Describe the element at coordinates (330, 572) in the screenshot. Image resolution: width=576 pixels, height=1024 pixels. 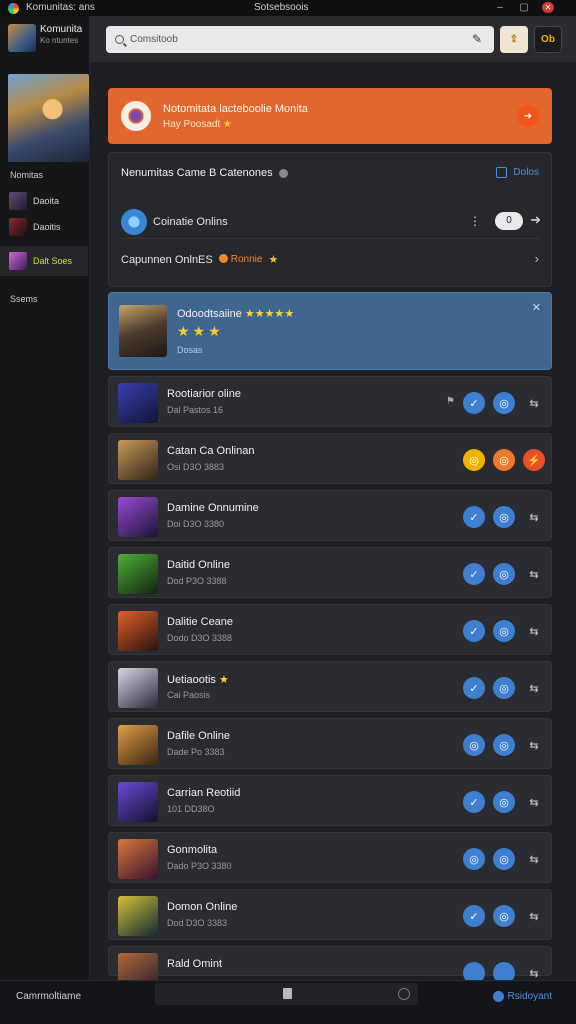
I see `game-row: Daitid Online Dod P3O 3388 ✓ ◎ ⇆` at that location.